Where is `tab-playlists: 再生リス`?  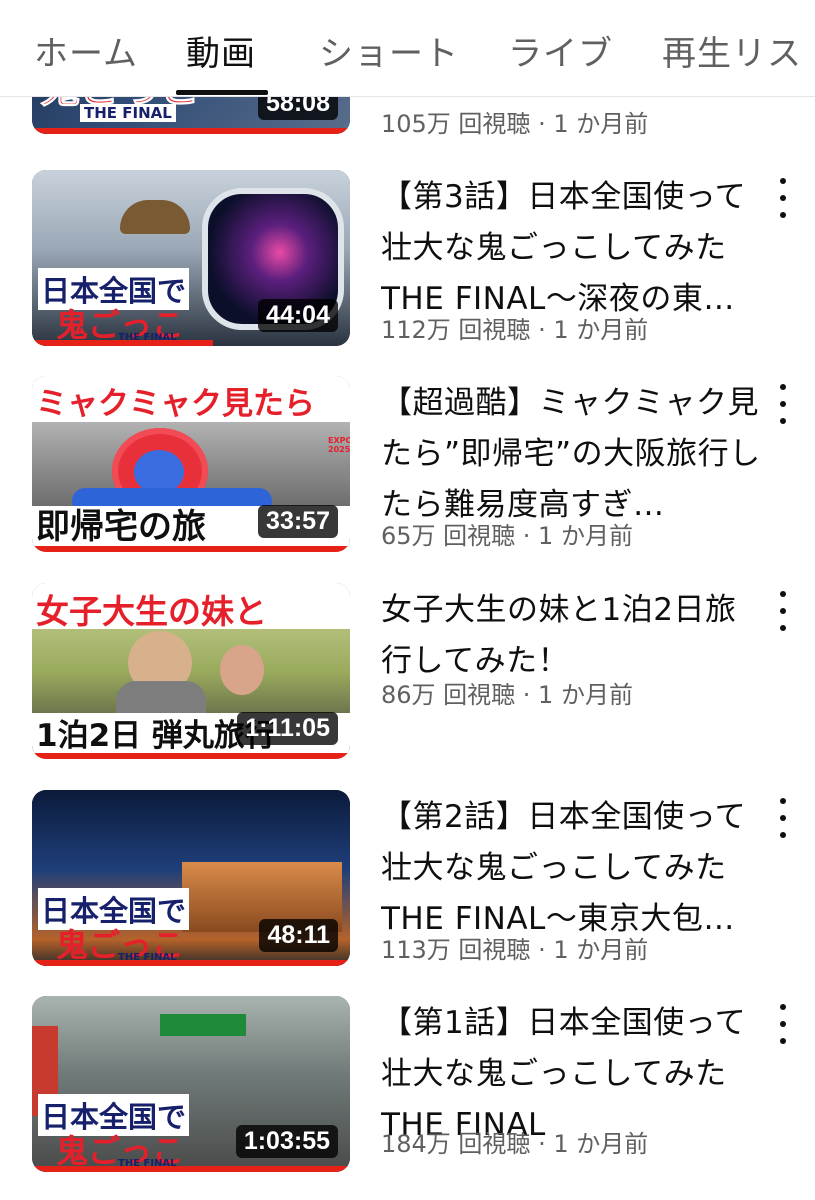
tab-playlists: 再生リス is located at coordinates (732, 50).